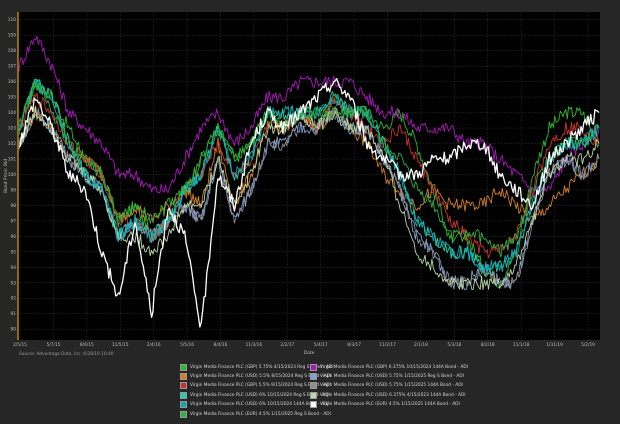 This screenshot has width=620, height=424. What do you see at coordinates (14, 314) in the screenshot?
I see `y-tick-label: 91` at bounding box center [14, 314].